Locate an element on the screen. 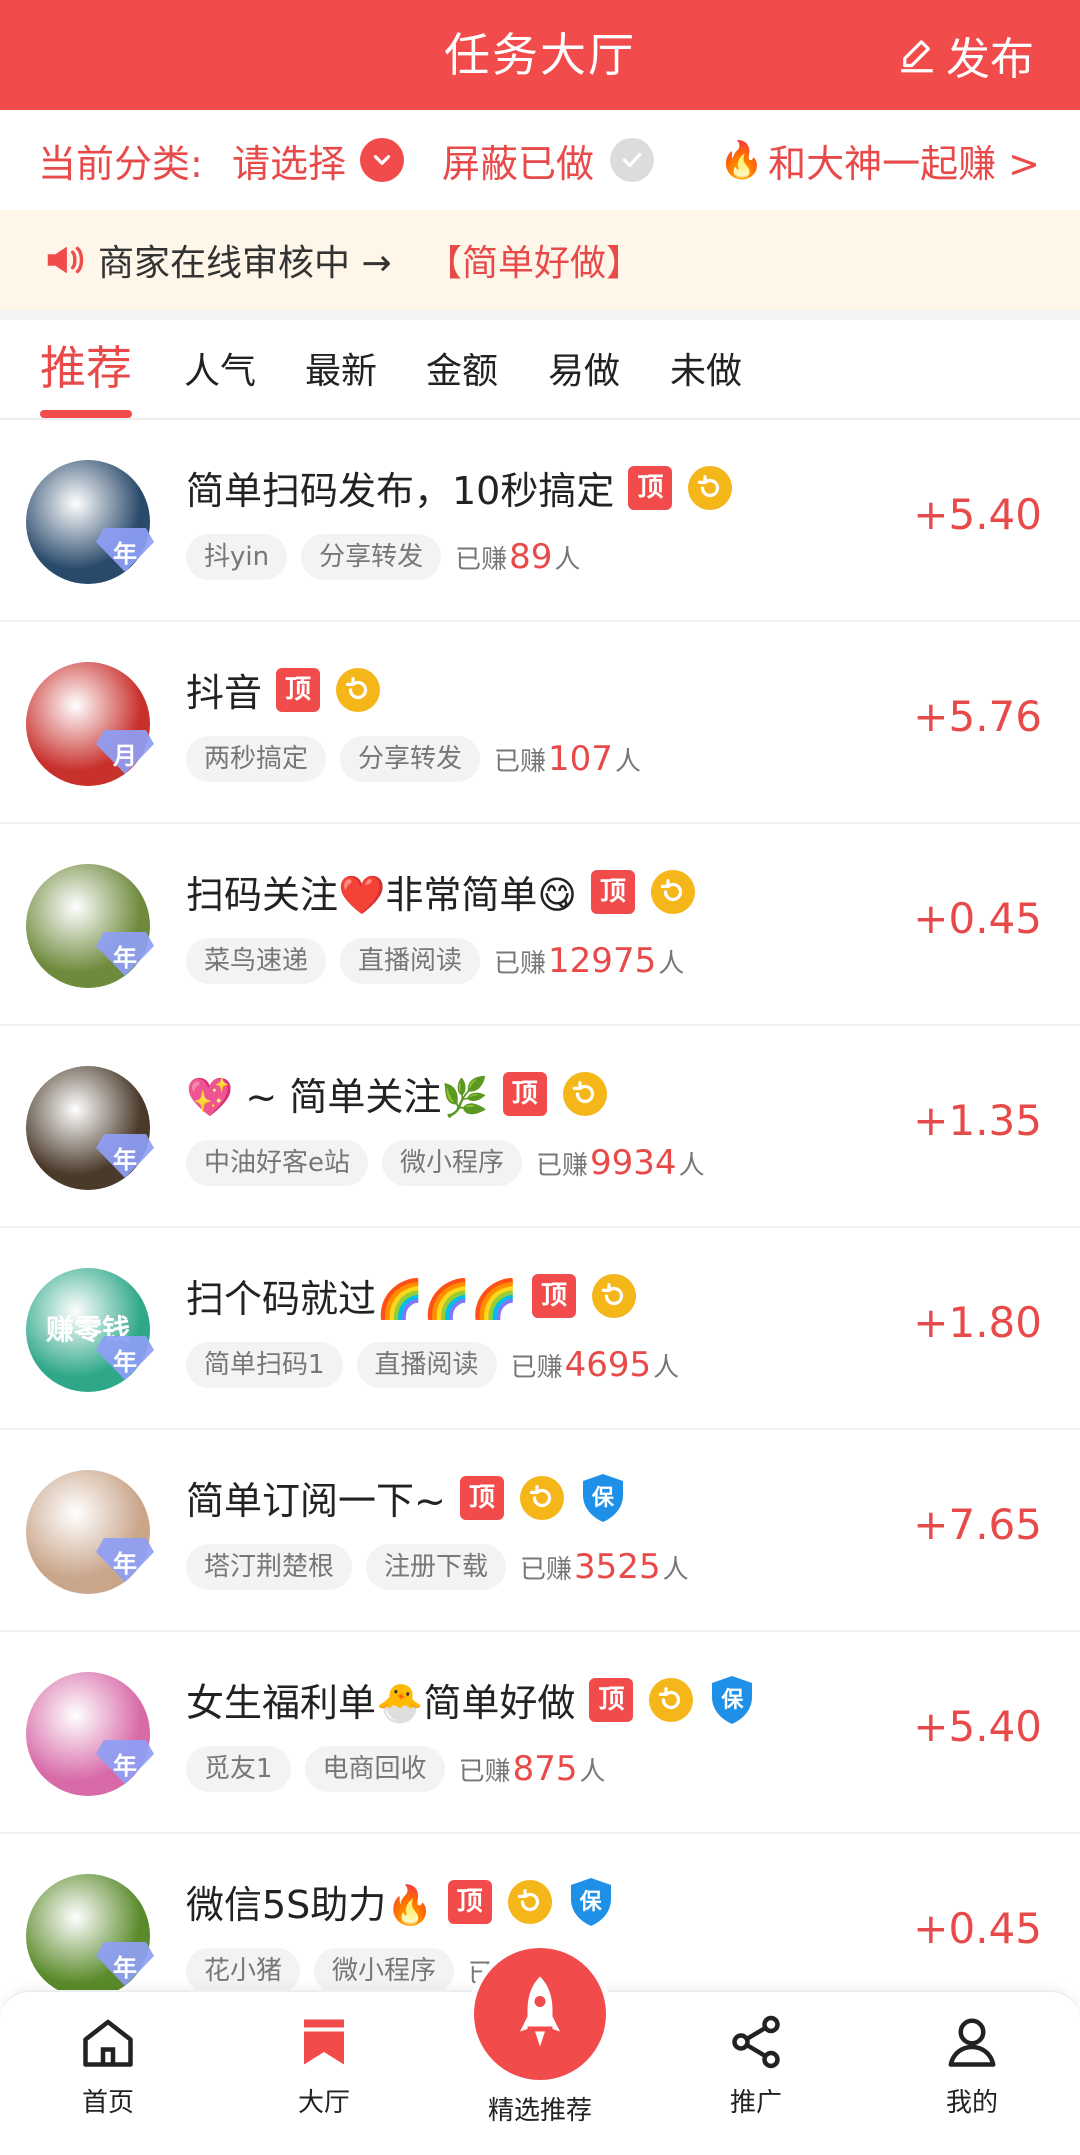 Image resolution: width=1080 pixels, height=2155 pixels. nav-home: 首页 is located at coordinates (108, 2065).